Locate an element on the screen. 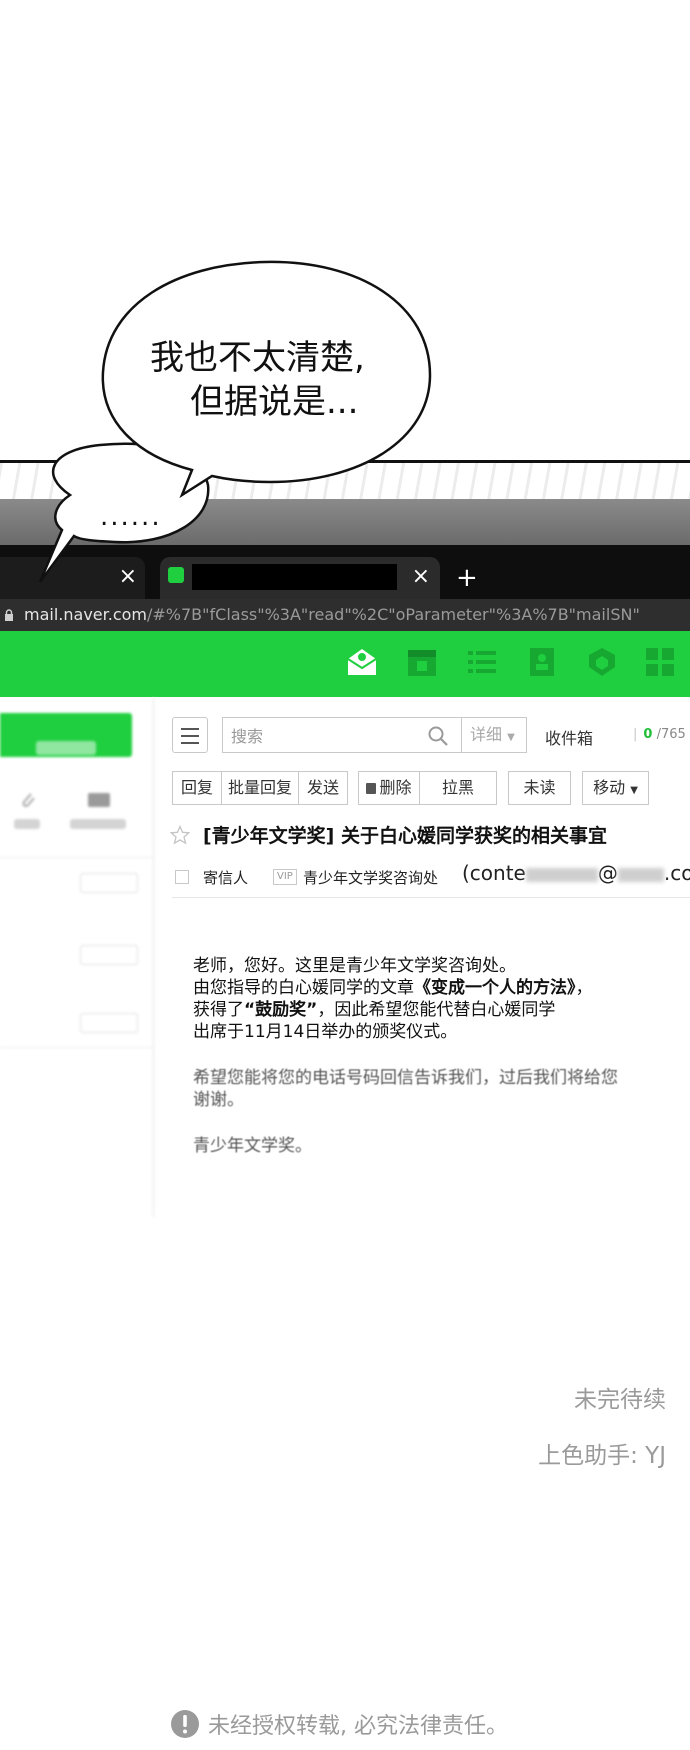  search-detail-button: 详细 ▼ is located at coordinates (494, 735).